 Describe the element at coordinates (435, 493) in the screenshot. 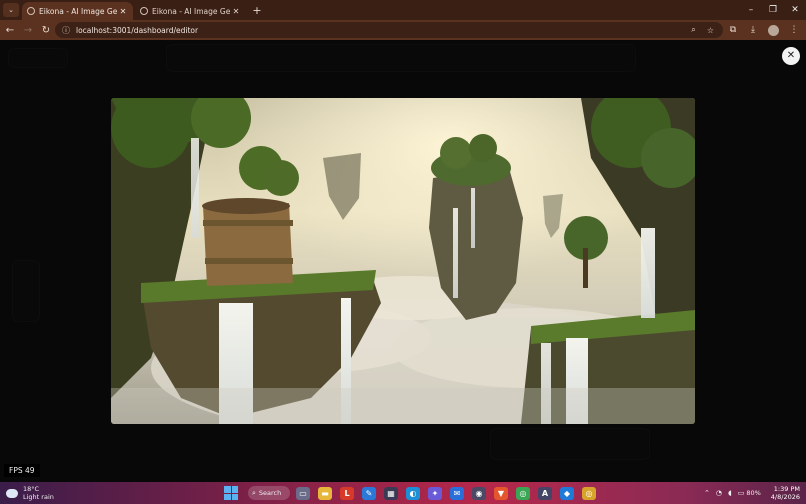

I see `app-copilot-icon: ✦` at that location.